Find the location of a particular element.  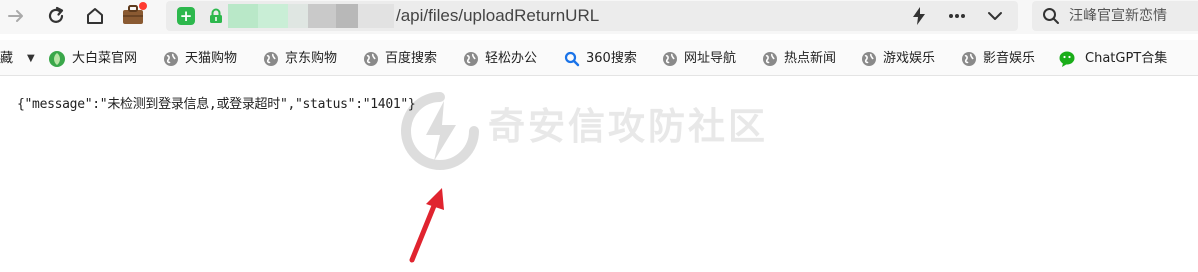

search-box: 汪峰官宣新恋情 is located at coordinates (1115, 16).